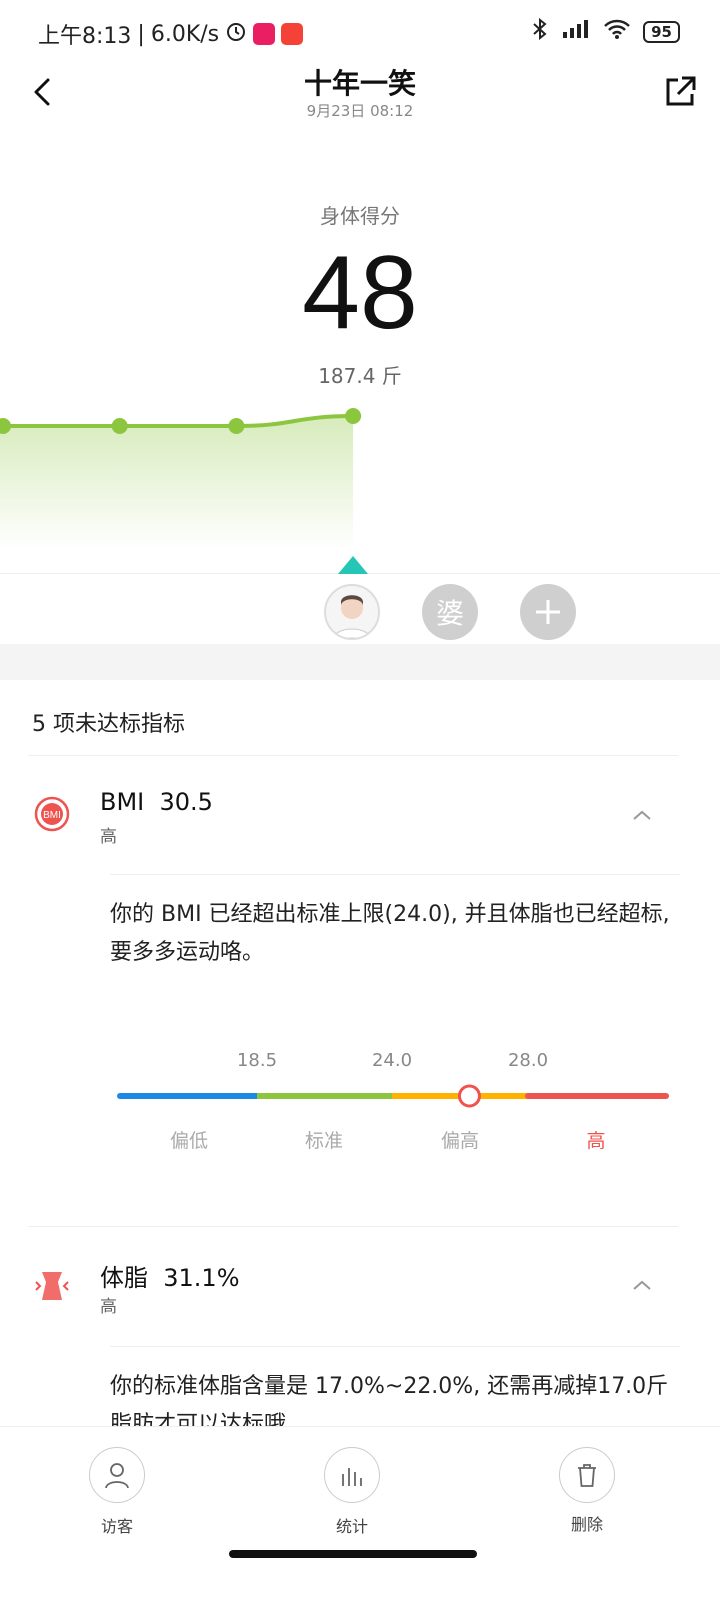 This screenshot has height=1601, width=720. I want to click on section-separator, so click(360, 662).